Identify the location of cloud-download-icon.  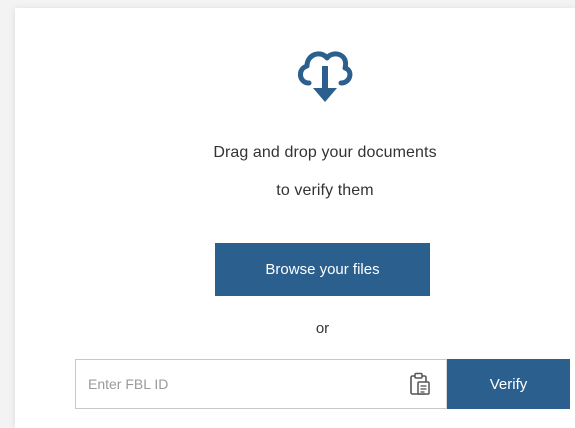
(325, 76).